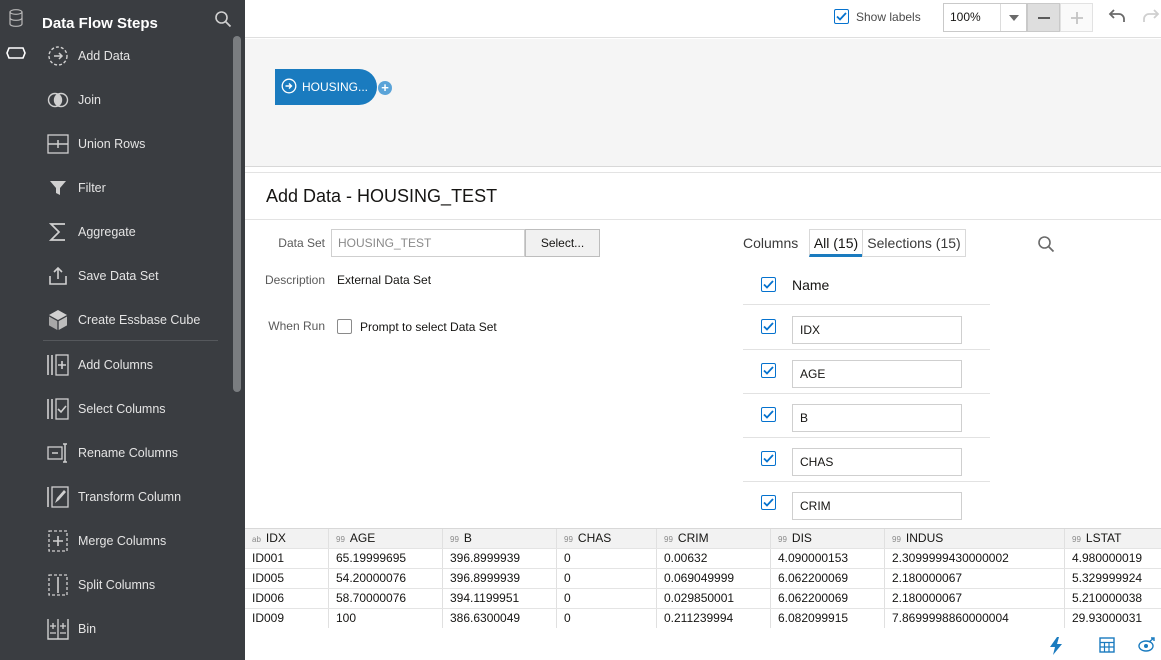  Describe the element at coordinates (877, 418) in the screenshot. I see `column-name-field: B` at that location.